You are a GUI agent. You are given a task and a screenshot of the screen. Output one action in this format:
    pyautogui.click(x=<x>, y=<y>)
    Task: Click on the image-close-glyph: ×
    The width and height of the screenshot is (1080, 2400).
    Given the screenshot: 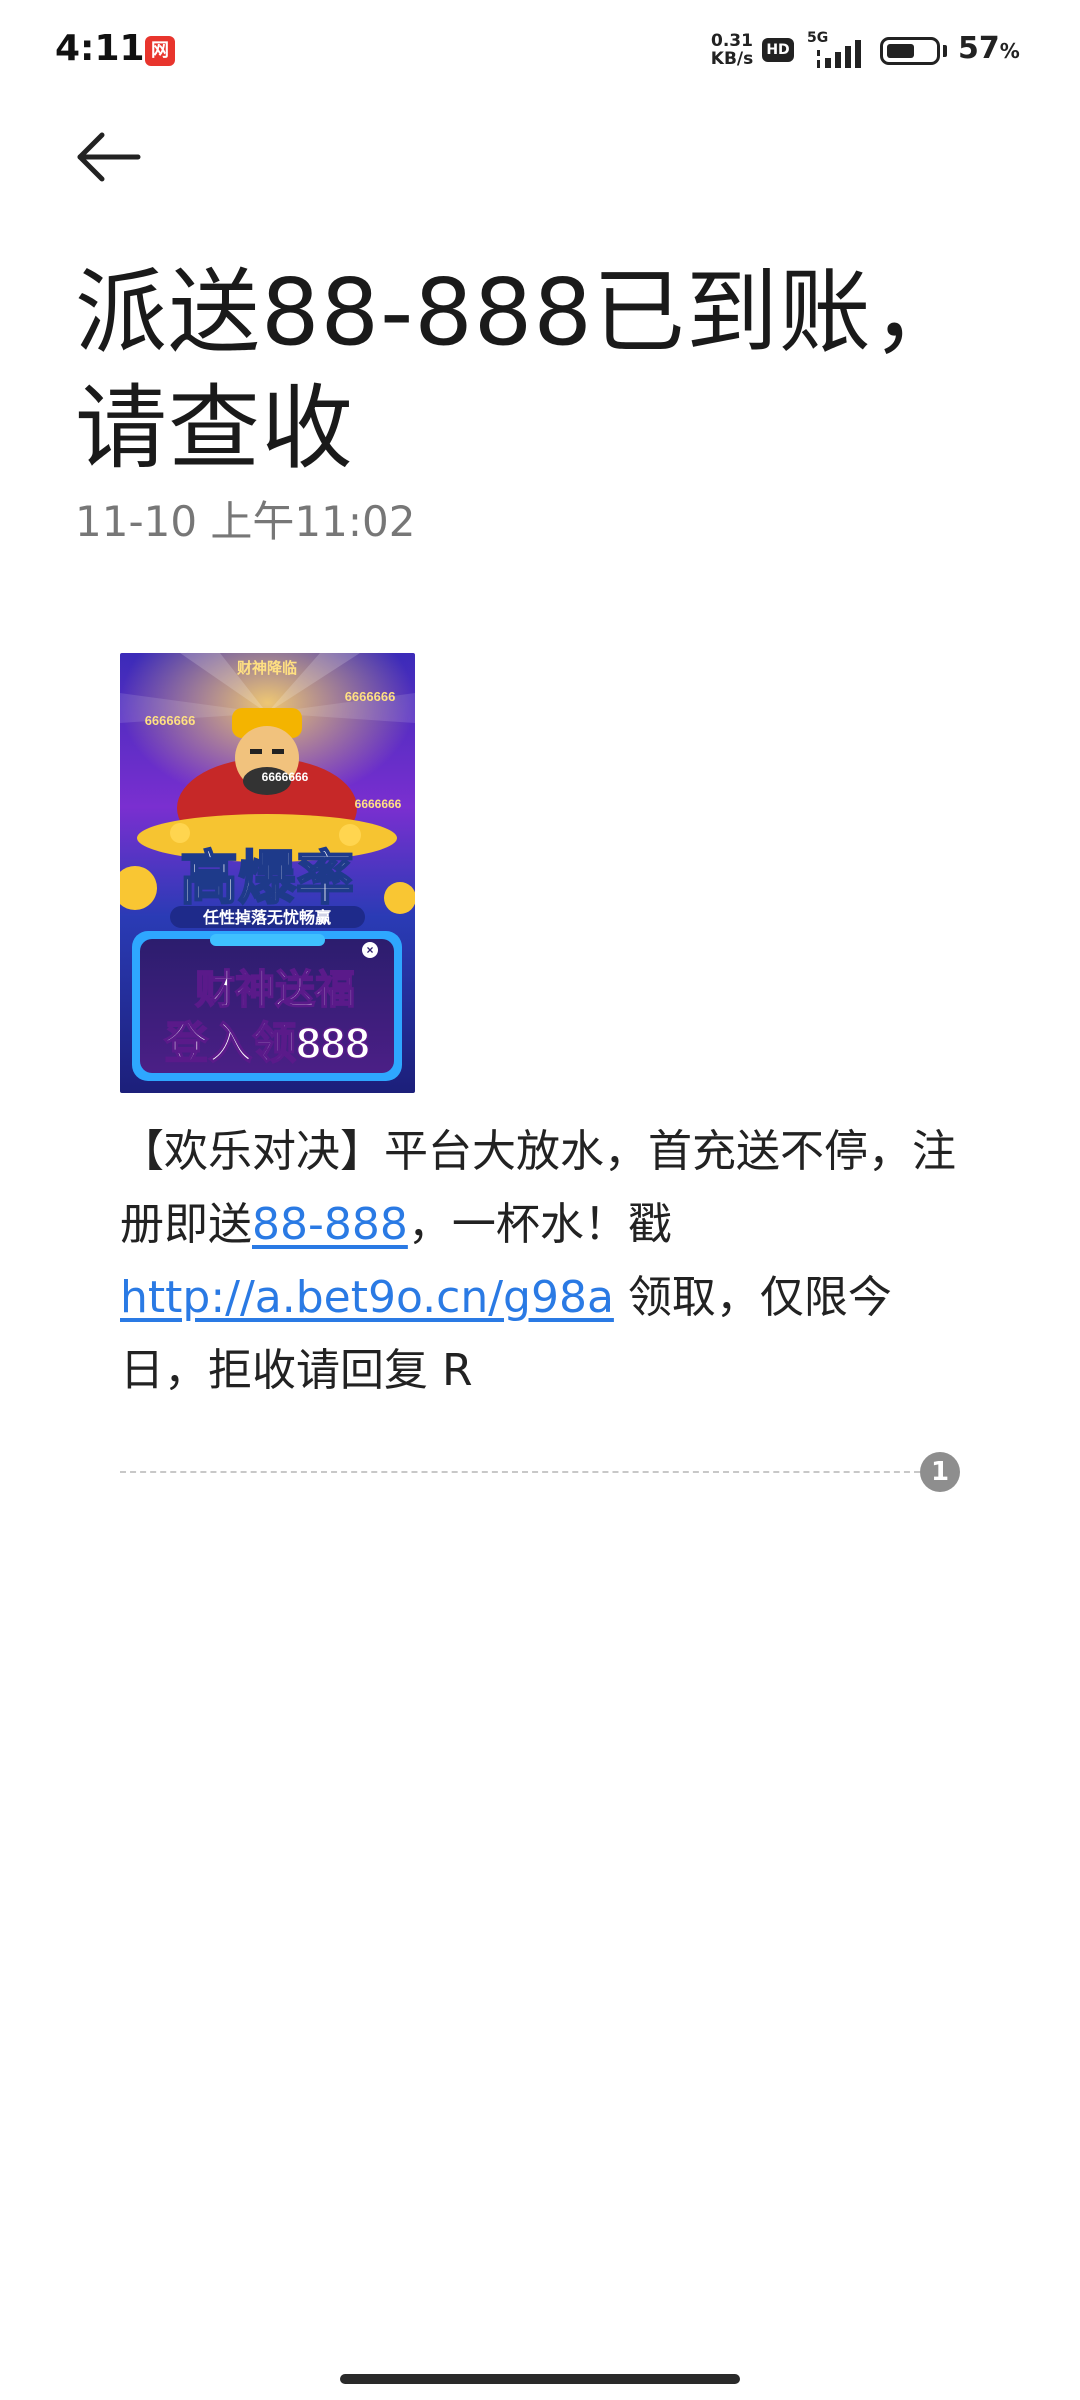 What is the action you would take?
    pyautogui.click(x=369, y=950)
    